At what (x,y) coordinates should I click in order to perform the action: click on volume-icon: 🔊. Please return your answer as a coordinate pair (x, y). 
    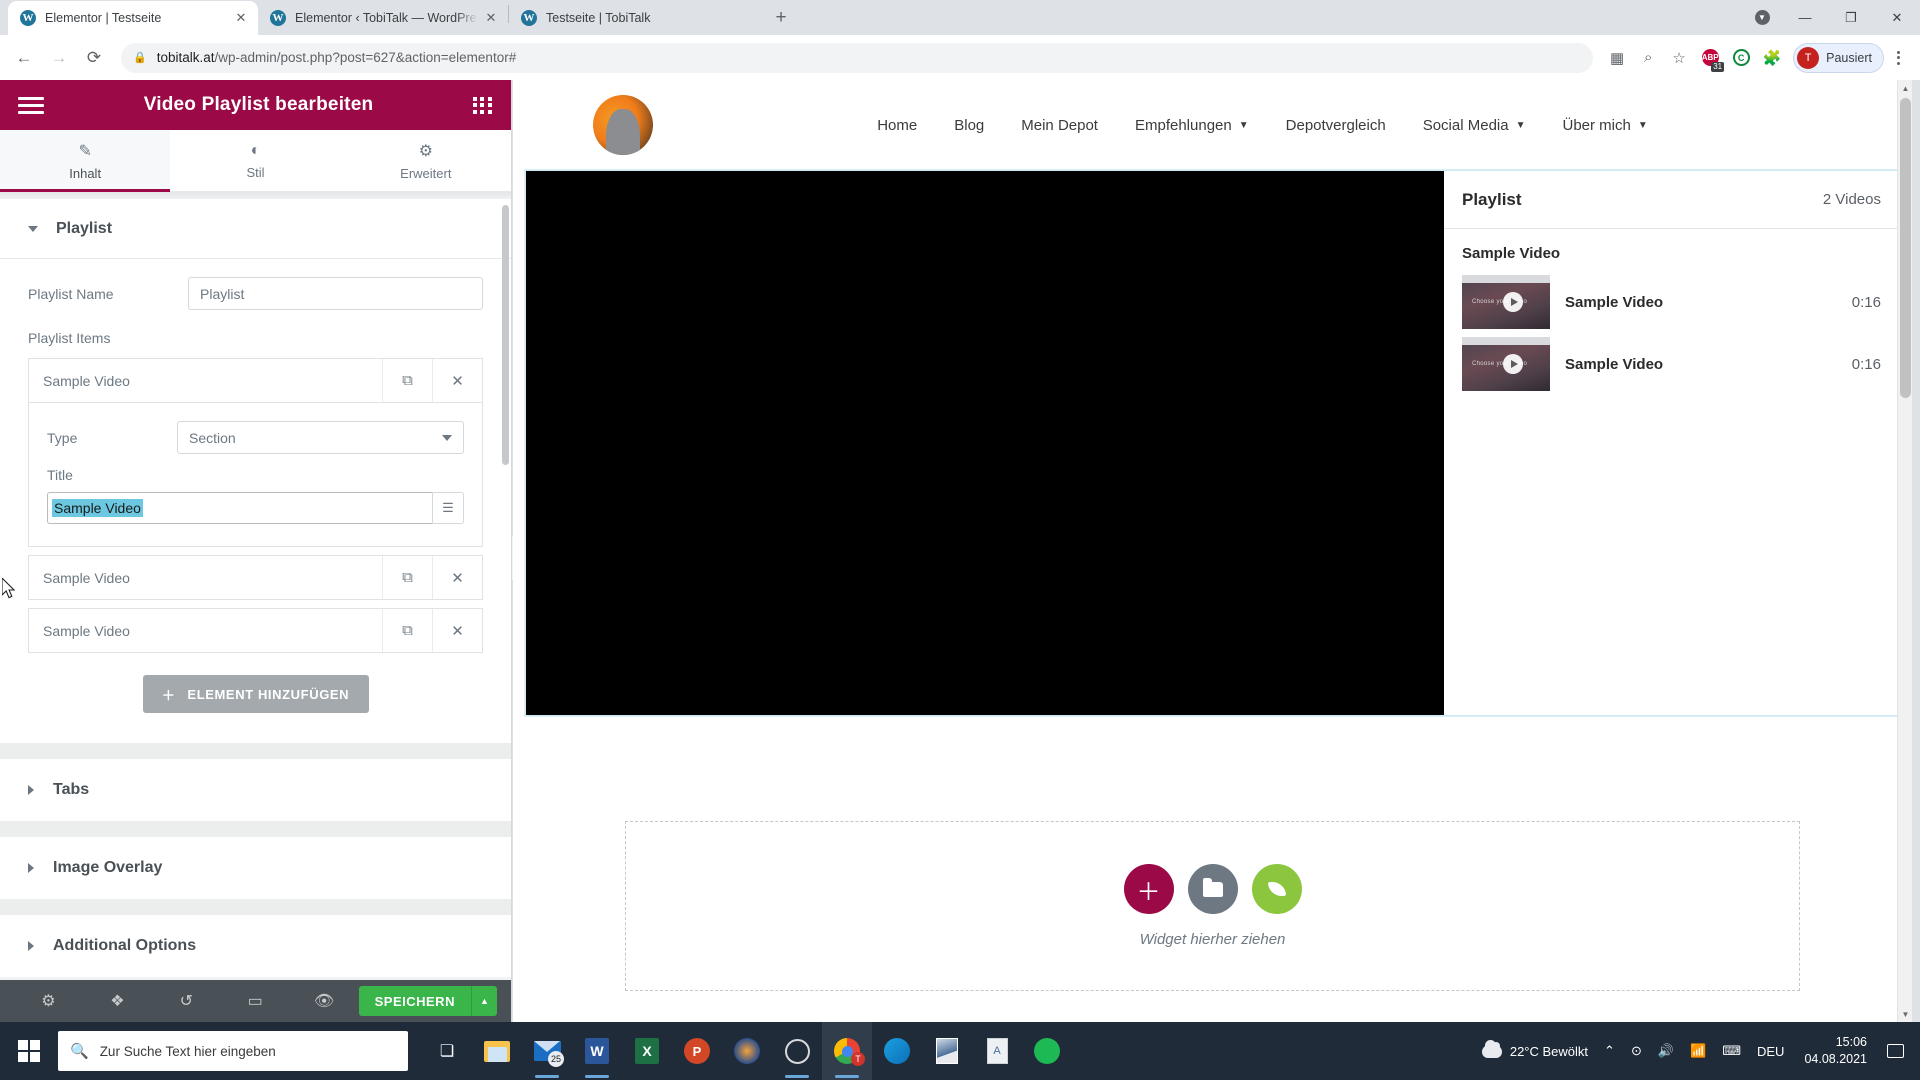
    Looking at the image, I should click on (1666, 1051).